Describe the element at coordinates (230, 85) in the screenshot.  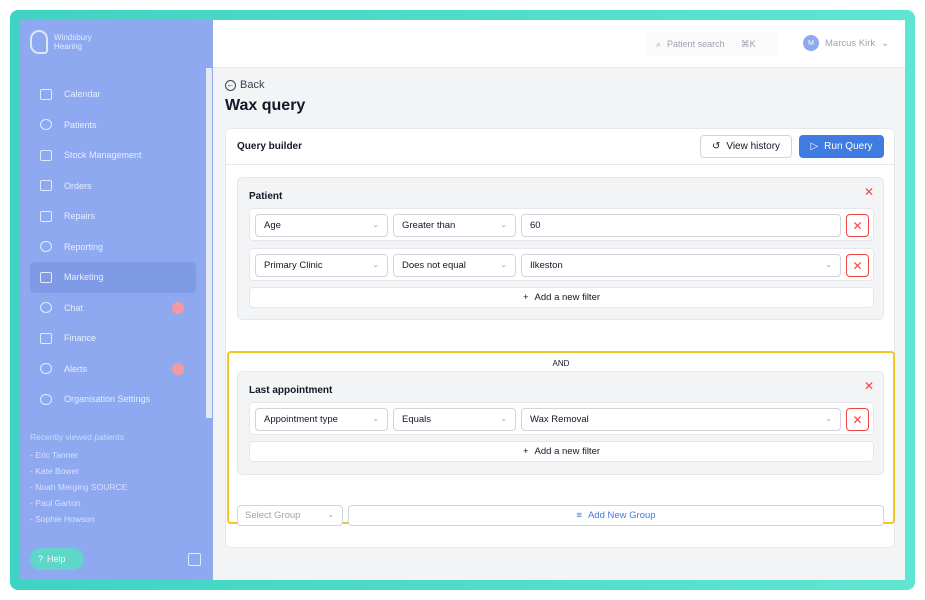
I see `back-arrow-icon: ←` at that location.